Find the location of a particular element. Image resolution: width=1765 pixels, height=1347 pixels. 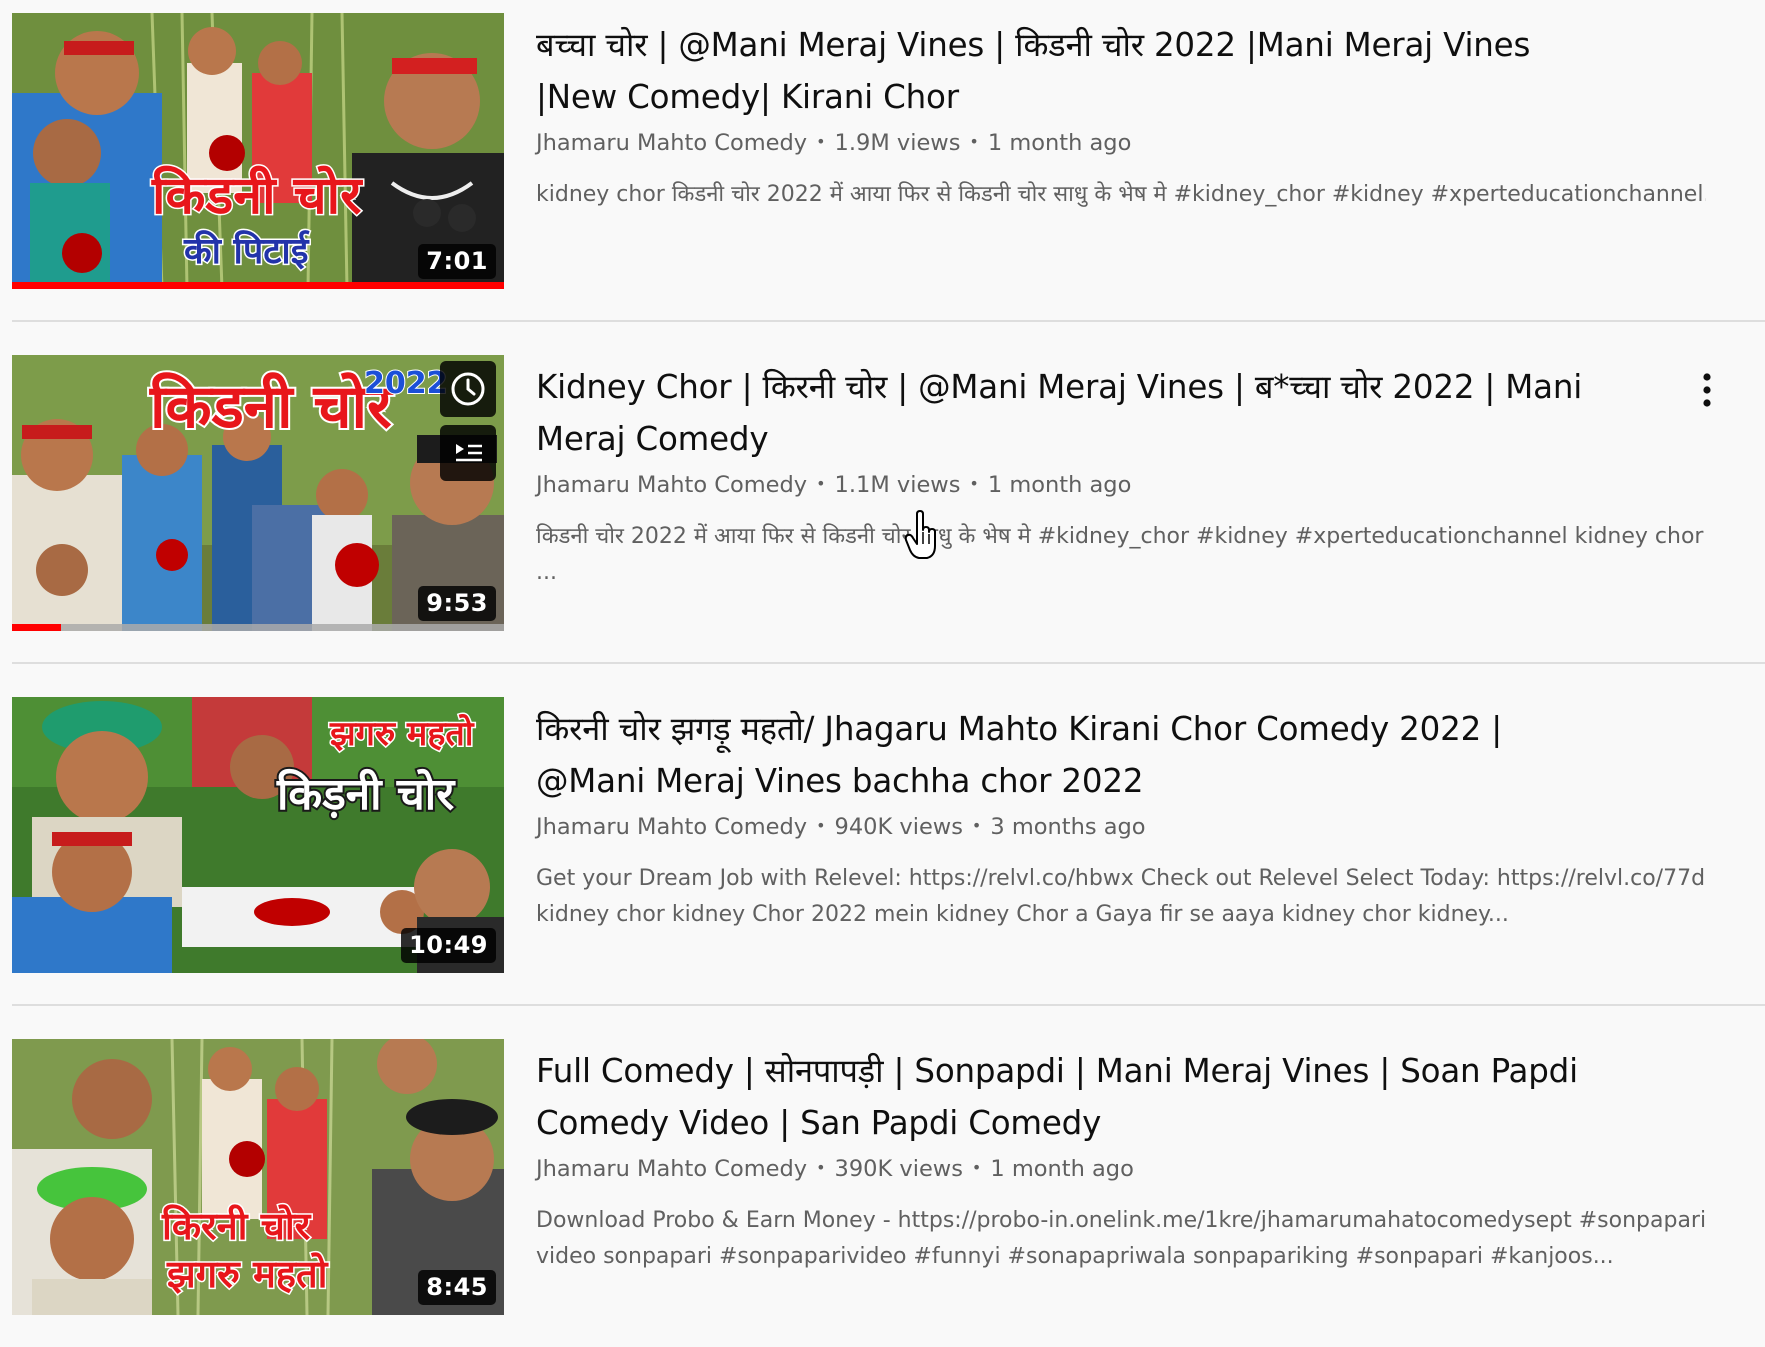

thumbnail-subtitle-text: की पिटाई is located at coordinates (246, 251).